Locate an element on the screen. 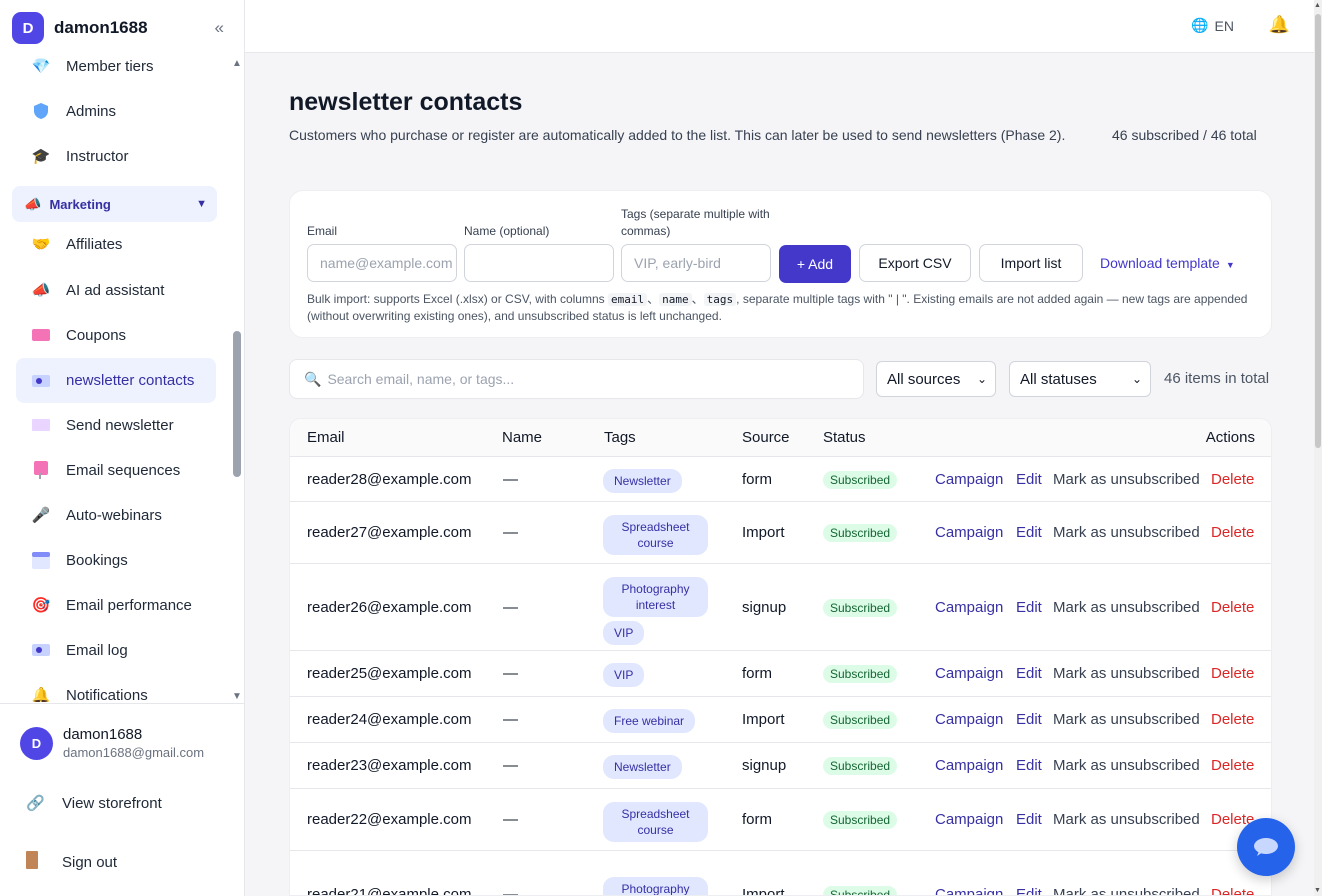  sidebar-item-coupons: Coupons is located at coordinates (116, 335).